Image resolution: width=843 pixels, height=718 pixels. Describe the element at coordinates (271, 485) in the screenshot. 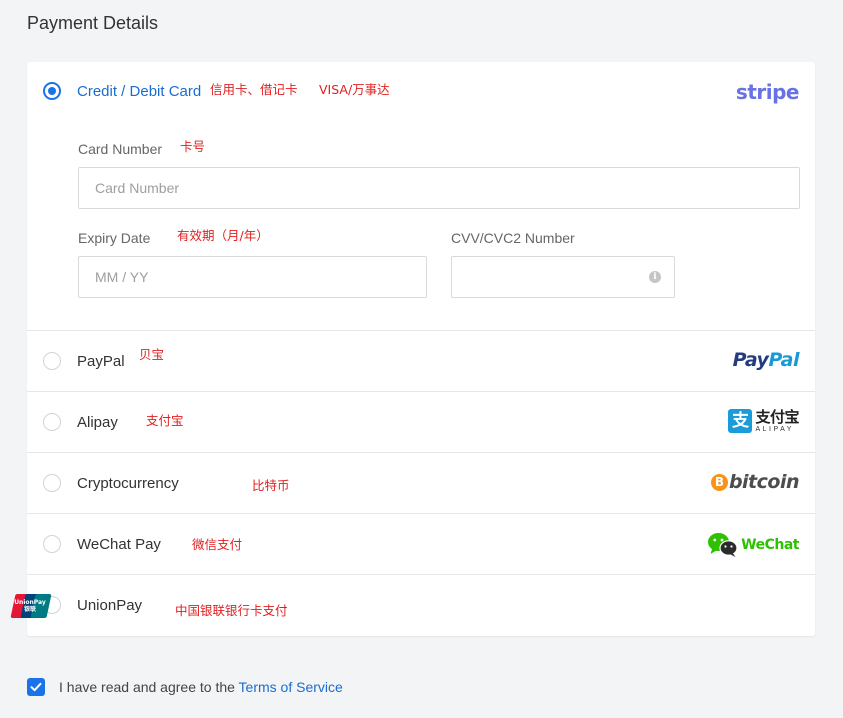

I see `crypto-note: 比特币` at that location.